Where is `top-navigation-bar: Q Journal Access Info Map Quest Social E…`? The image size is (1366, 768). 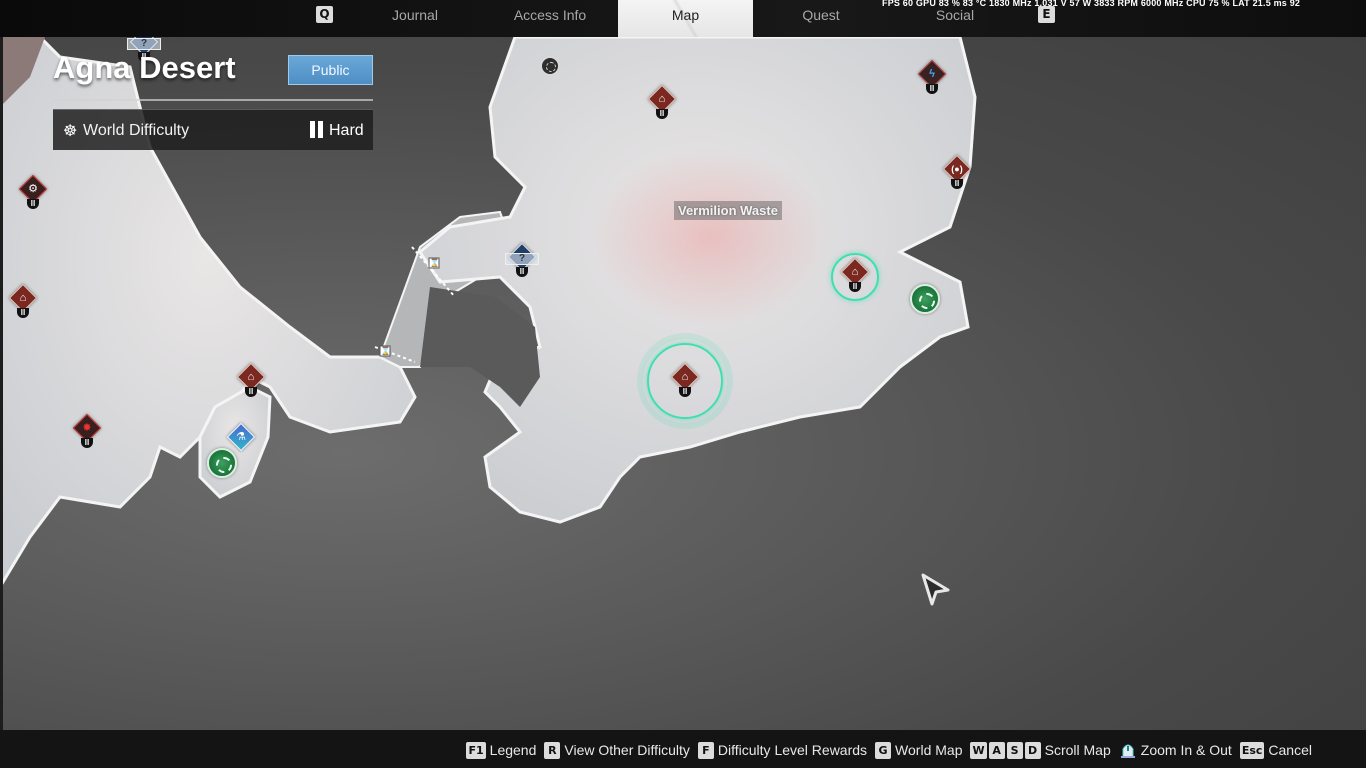
top-navigation-bar: Q Journal Access Info Map Quest Social E… is located at coordinates (683, 18).